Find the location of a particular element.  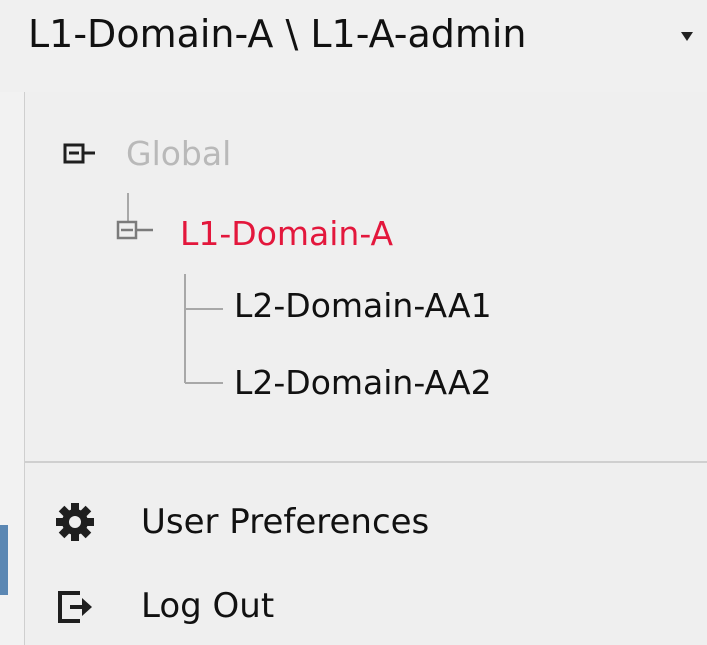

log-out-label: Log Out is located at coordinates (208, 606).